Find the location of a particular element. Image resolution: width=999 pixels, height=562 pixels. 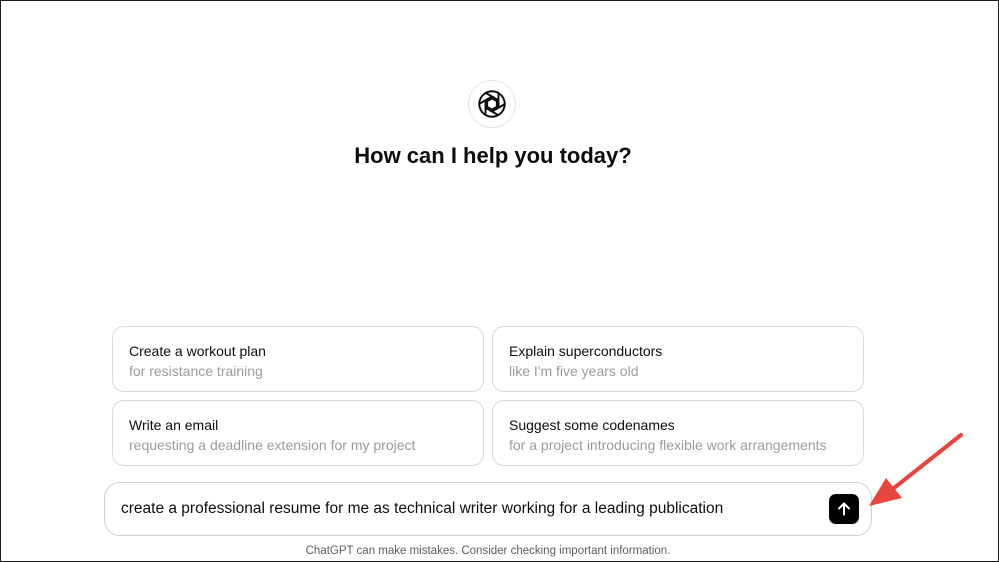

openai-logo-icon is located at coordinates (492, 104).